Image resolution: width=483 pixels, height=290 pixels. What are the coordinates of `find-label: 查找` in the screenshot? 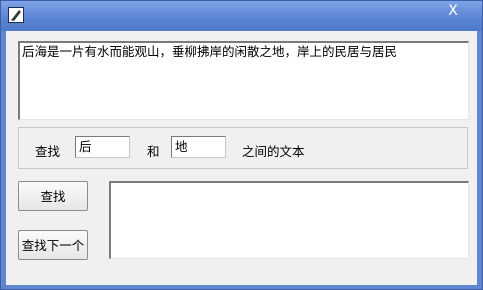 It's located at (48, 151).